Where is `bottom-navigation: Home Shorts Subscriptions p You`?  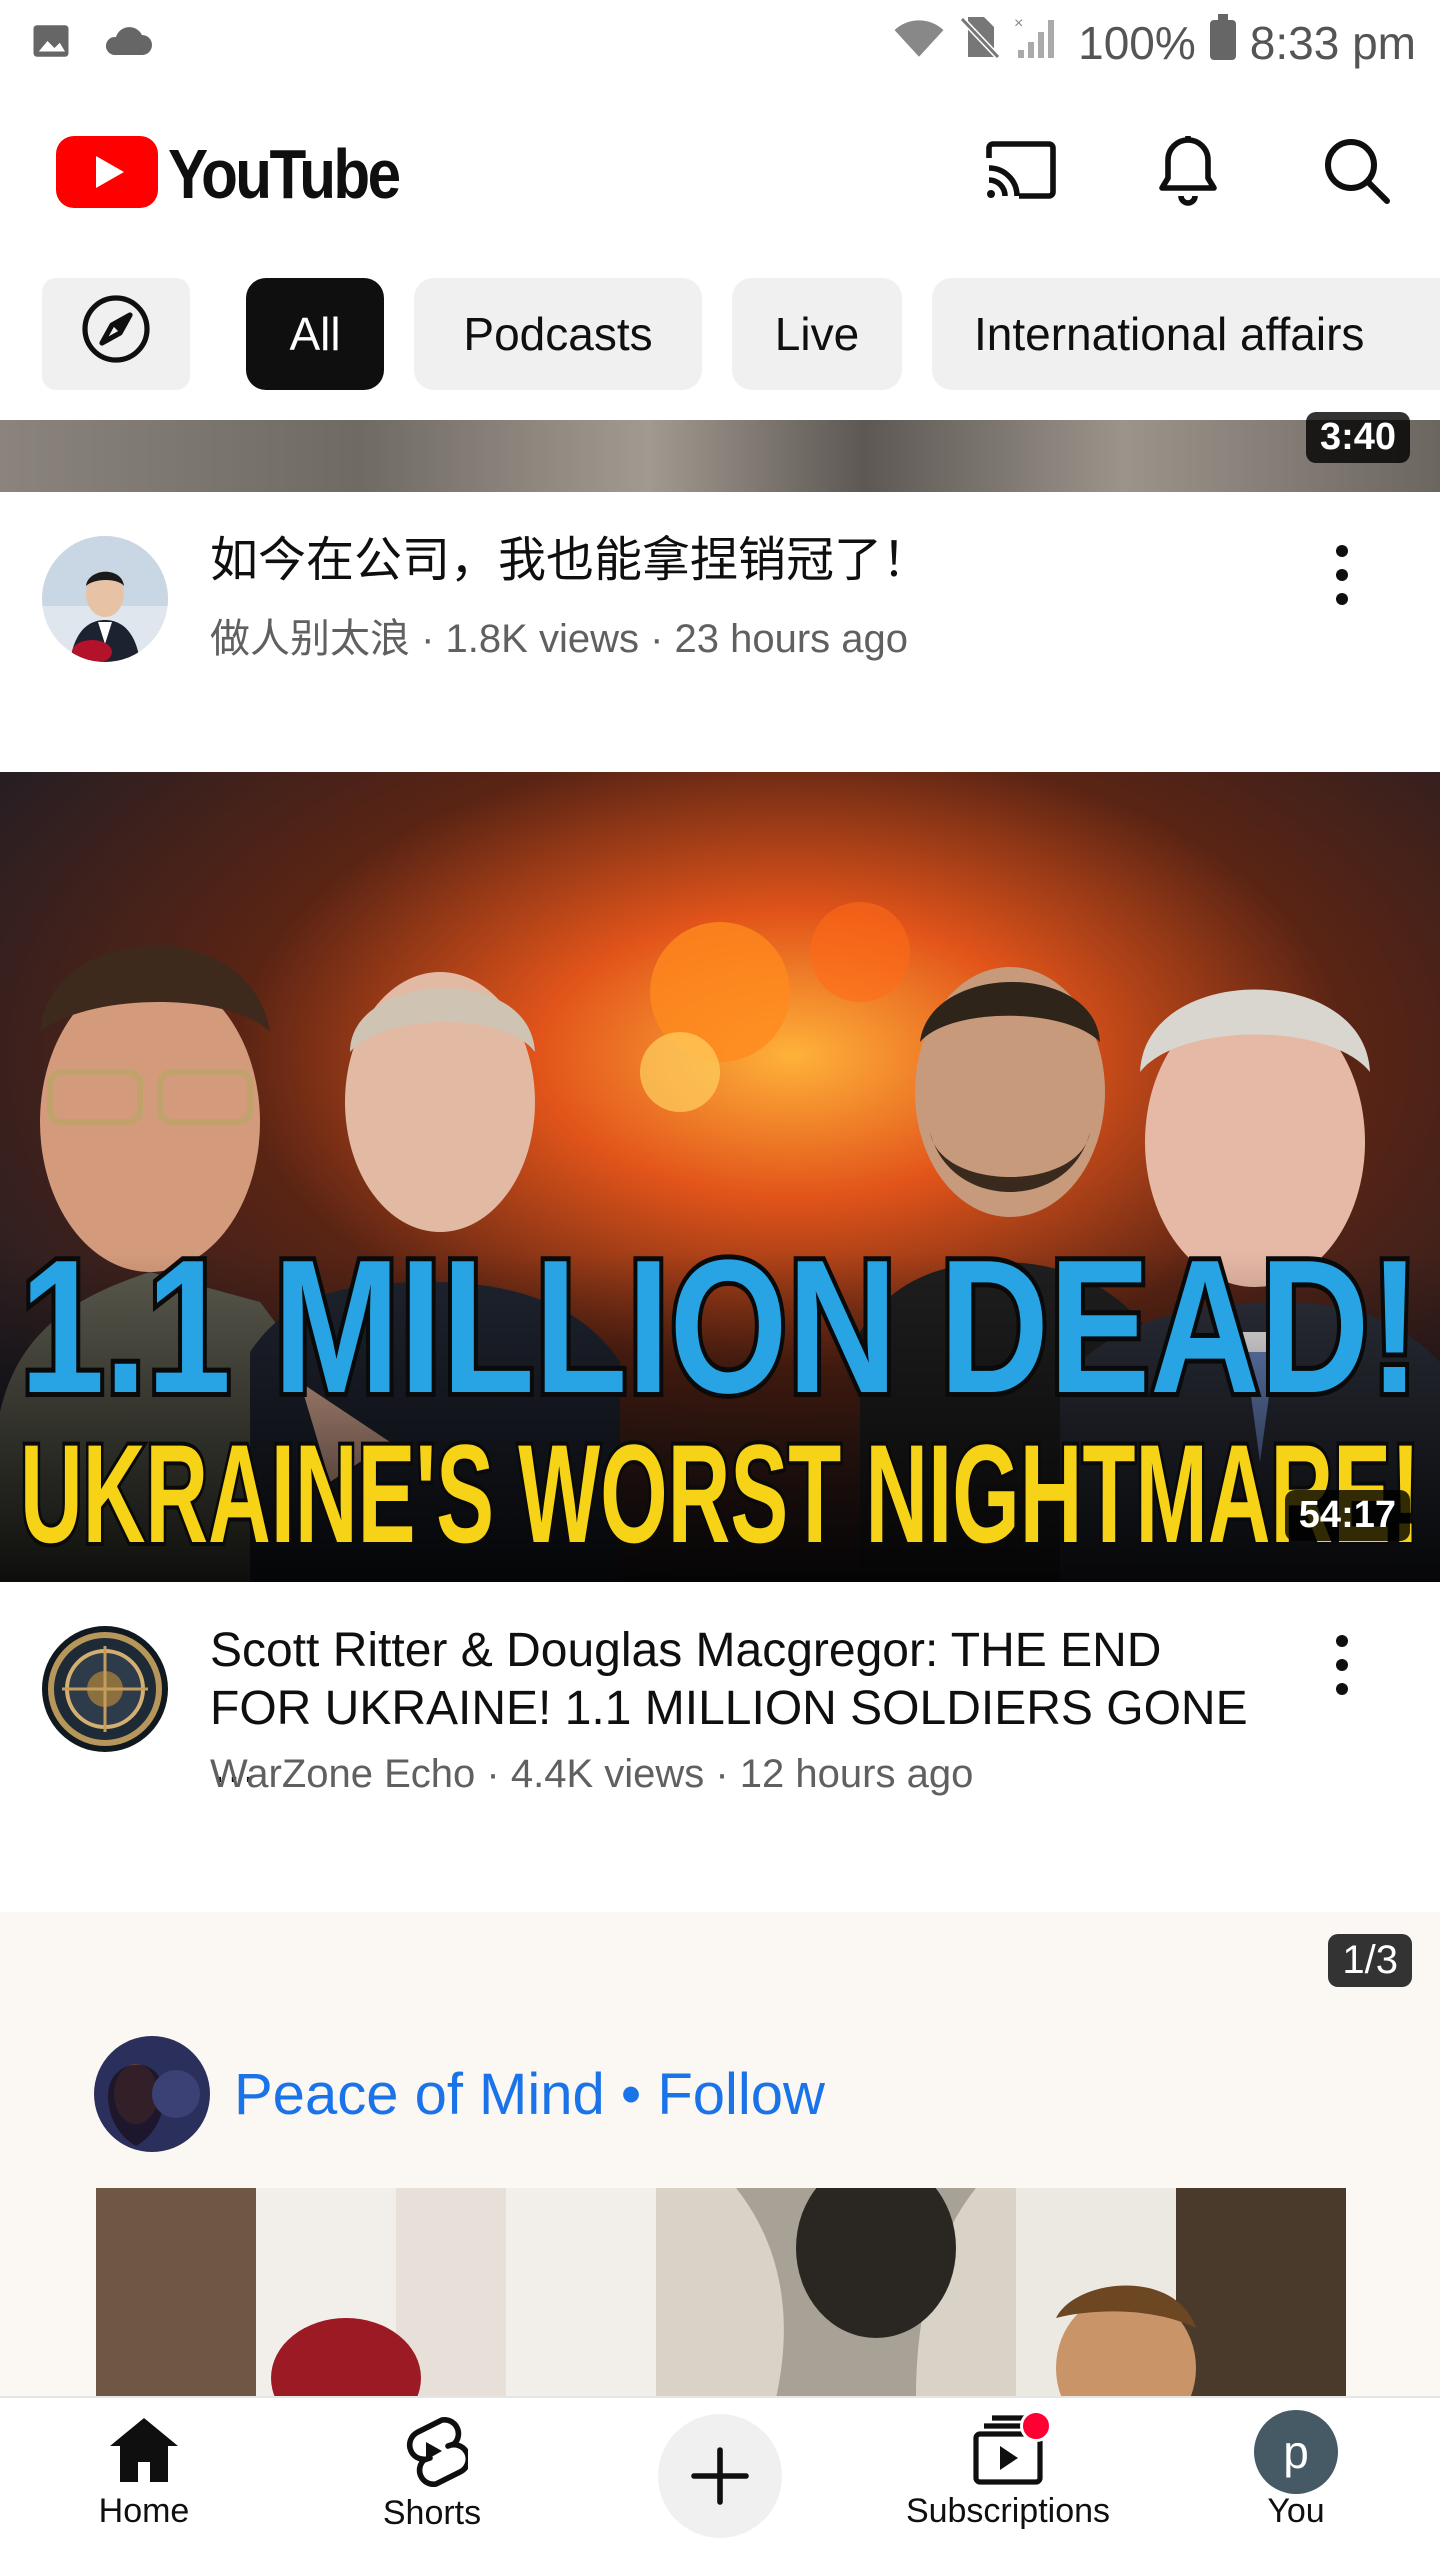
bottom-navigation: Home Shorts Subscriptions p You is located at coordinates (720, 2479).